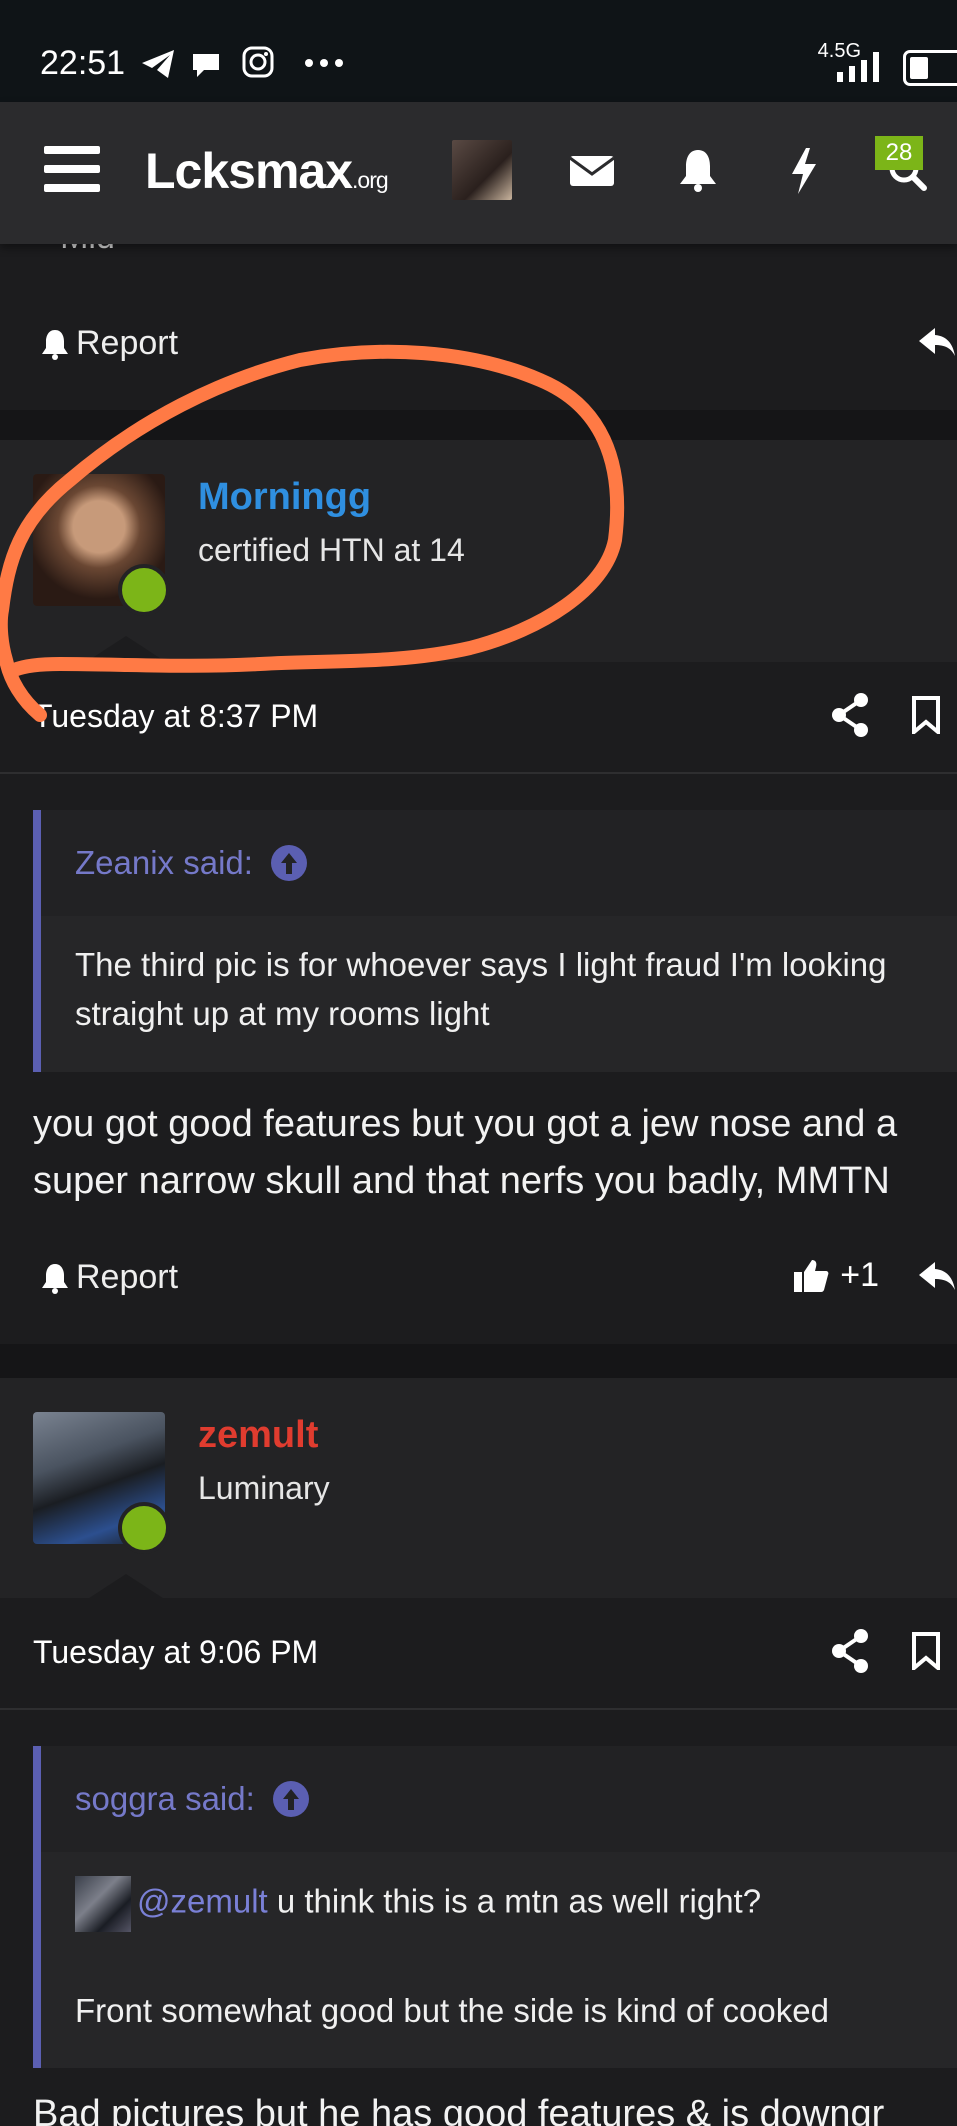 This screenshot has width=957, height=2126. Describe the element at coordinates (191, 863) in the screenshot. I see `quote-author: Zeanix said:` at that location.